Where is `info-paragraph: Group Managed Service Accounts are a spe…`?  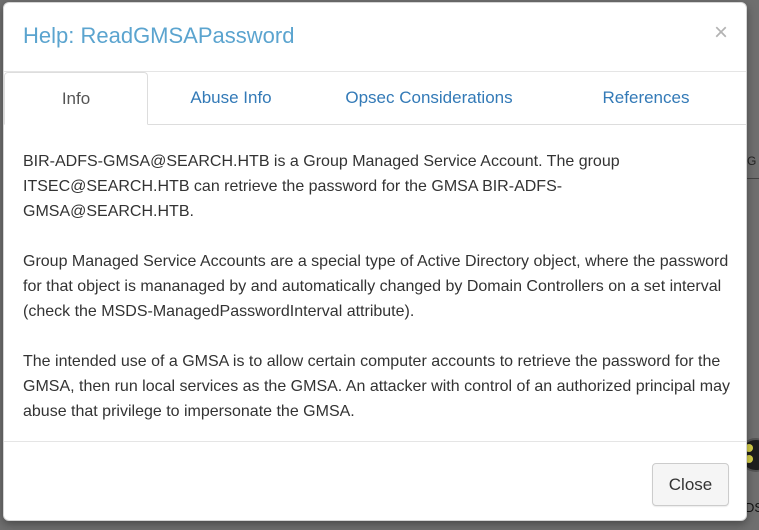 info-paragraph: Group Managed Service Accounts are a spe… is located at coordinates (376, 286).